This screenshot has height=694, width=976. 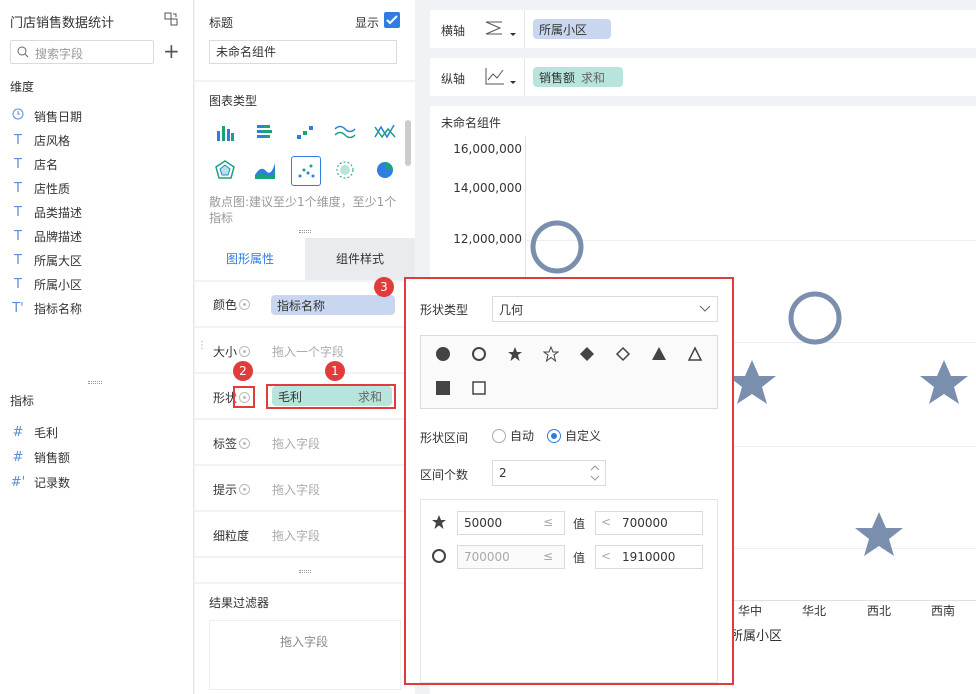 I want to click on drag-handle-icon: ⋮, so click(x=202, y=345).